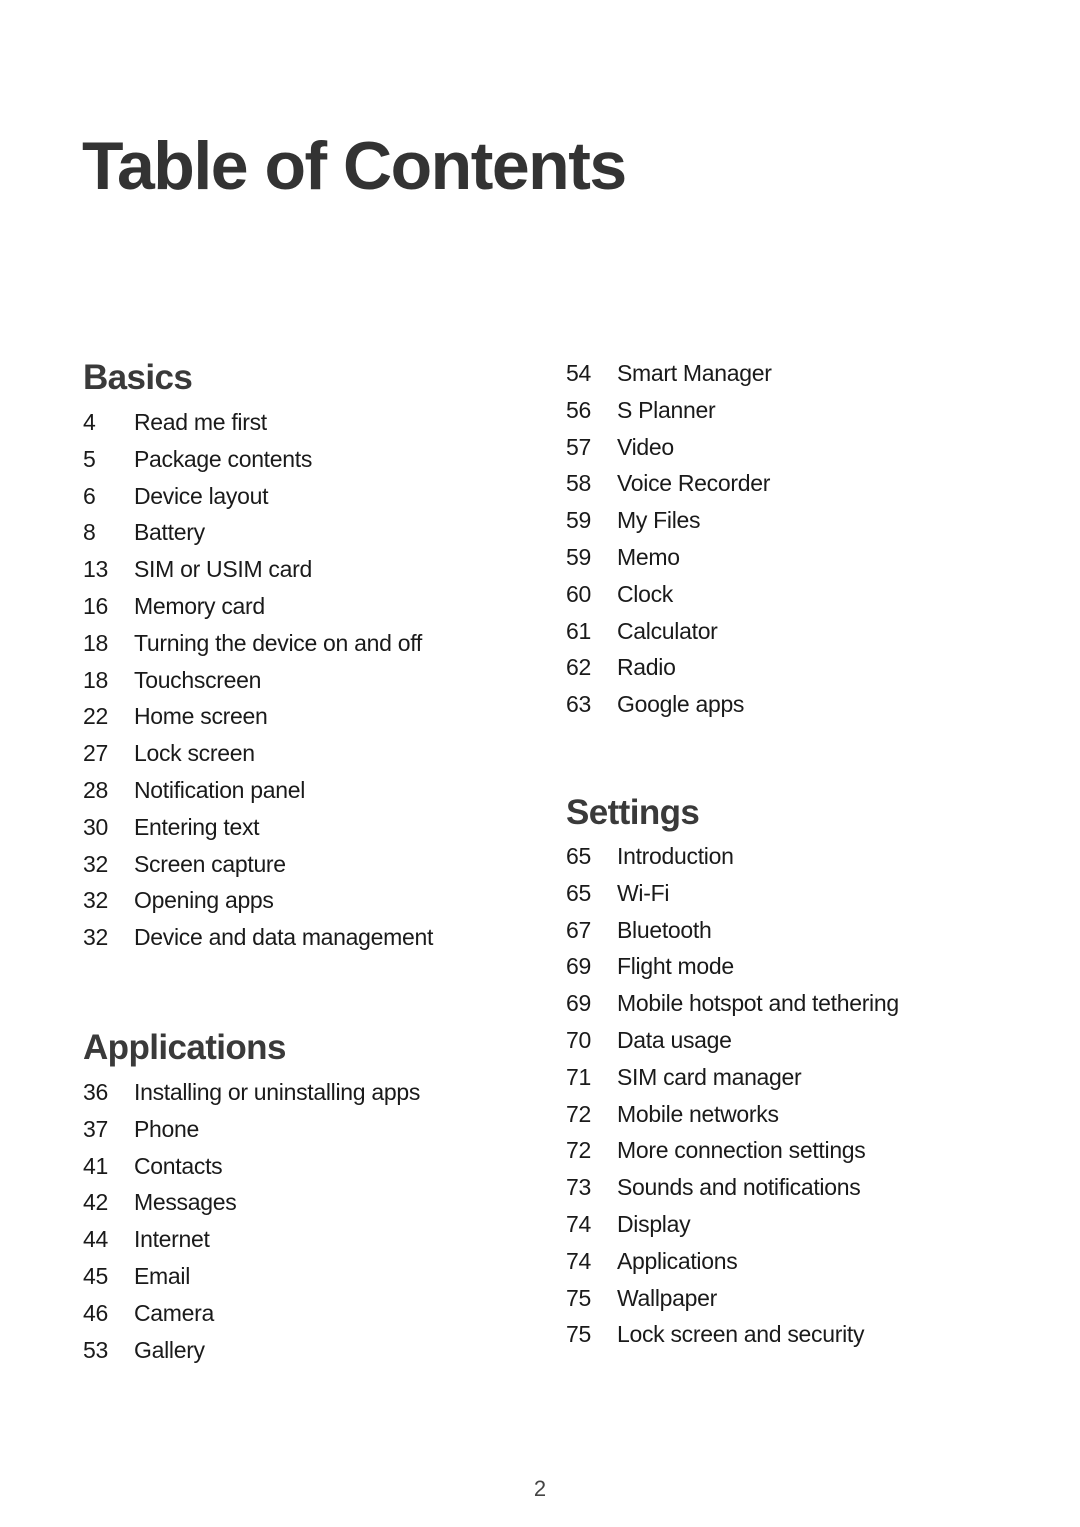 The image size is (1080, 1527). Describe the element at coordinates (95, 1275) in the screenshot. I see `toc-page-number: 45` at that location.